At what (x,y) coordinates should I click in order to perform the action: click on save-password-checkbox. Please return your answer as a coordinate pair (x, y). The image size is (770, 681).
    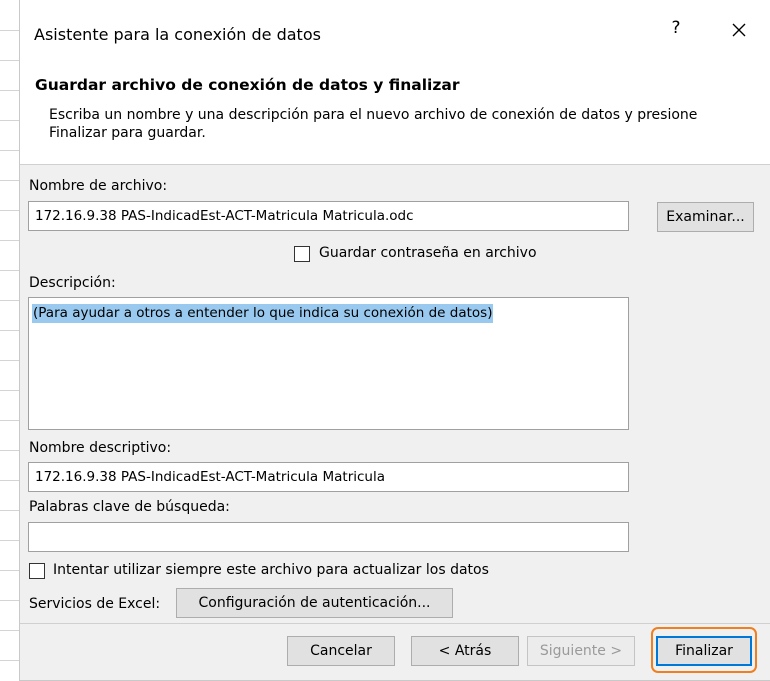
    Looking at the image, I should click on (302, 254).